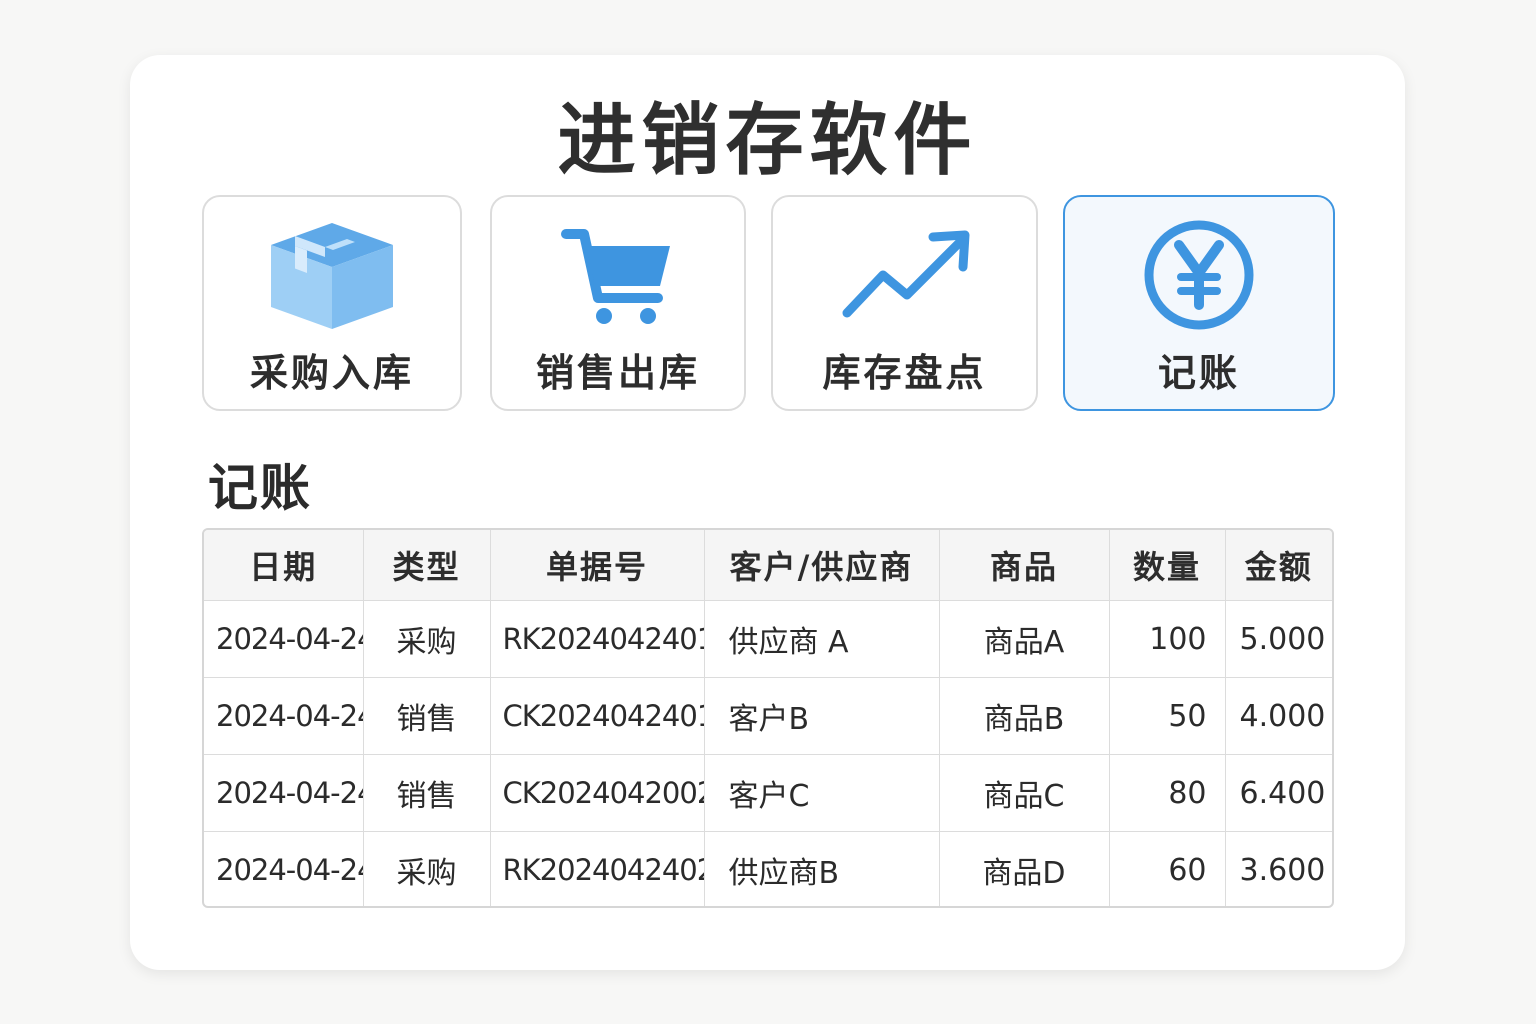  I want to click on cell-qty: 50, so click(1167, 716).